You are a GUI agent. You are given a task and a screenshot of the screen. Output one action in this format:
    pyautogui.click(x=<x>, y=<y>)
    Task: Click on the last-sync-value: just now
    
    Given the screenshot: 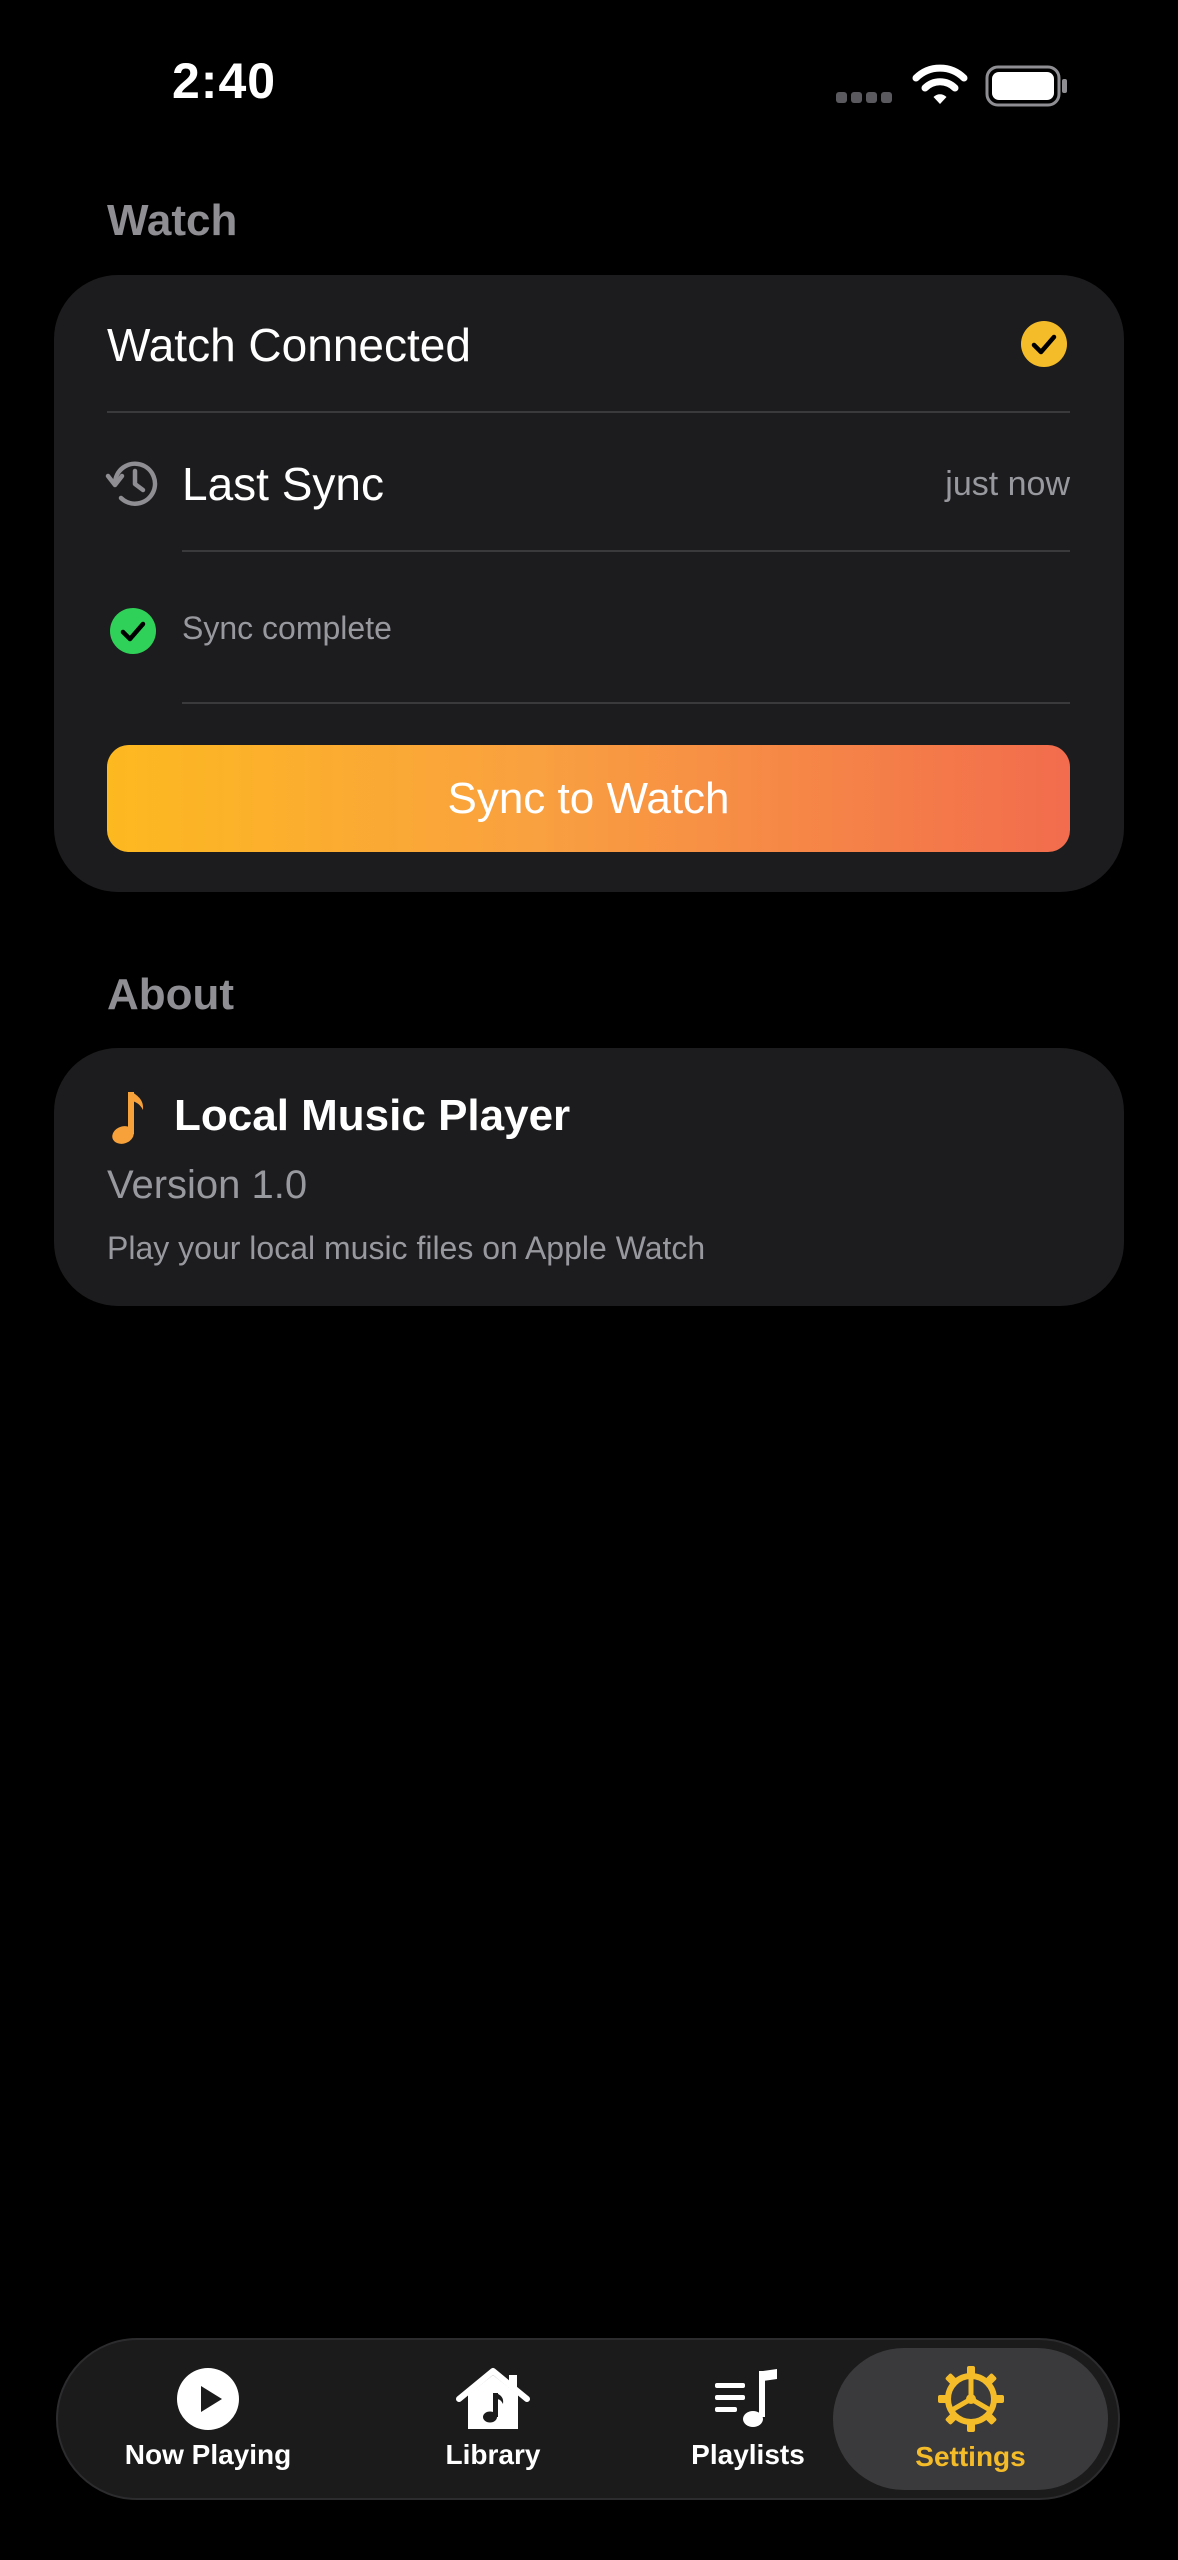 What is the action you would take?
    pyautogui.click(x=1007, y=484)
    